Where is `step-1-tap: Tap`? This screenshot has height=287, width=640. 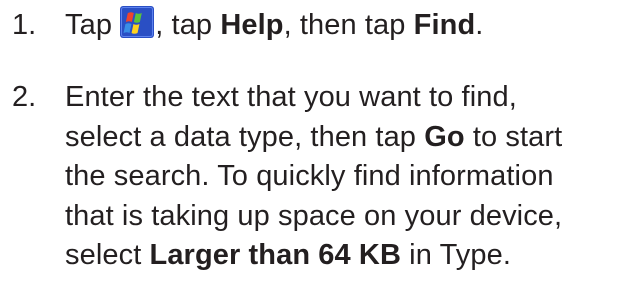 step-1-tap: Tap is located at coordinates (89, 25).